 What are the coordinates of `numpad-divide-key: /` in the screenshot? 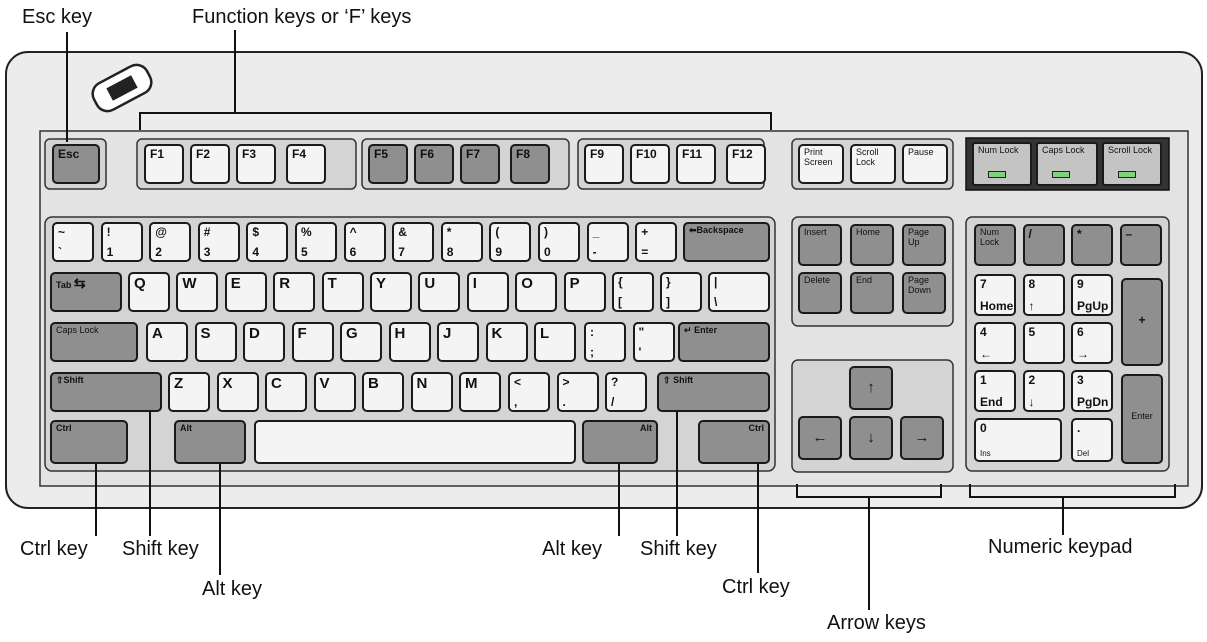 It's located at (1043, 245).